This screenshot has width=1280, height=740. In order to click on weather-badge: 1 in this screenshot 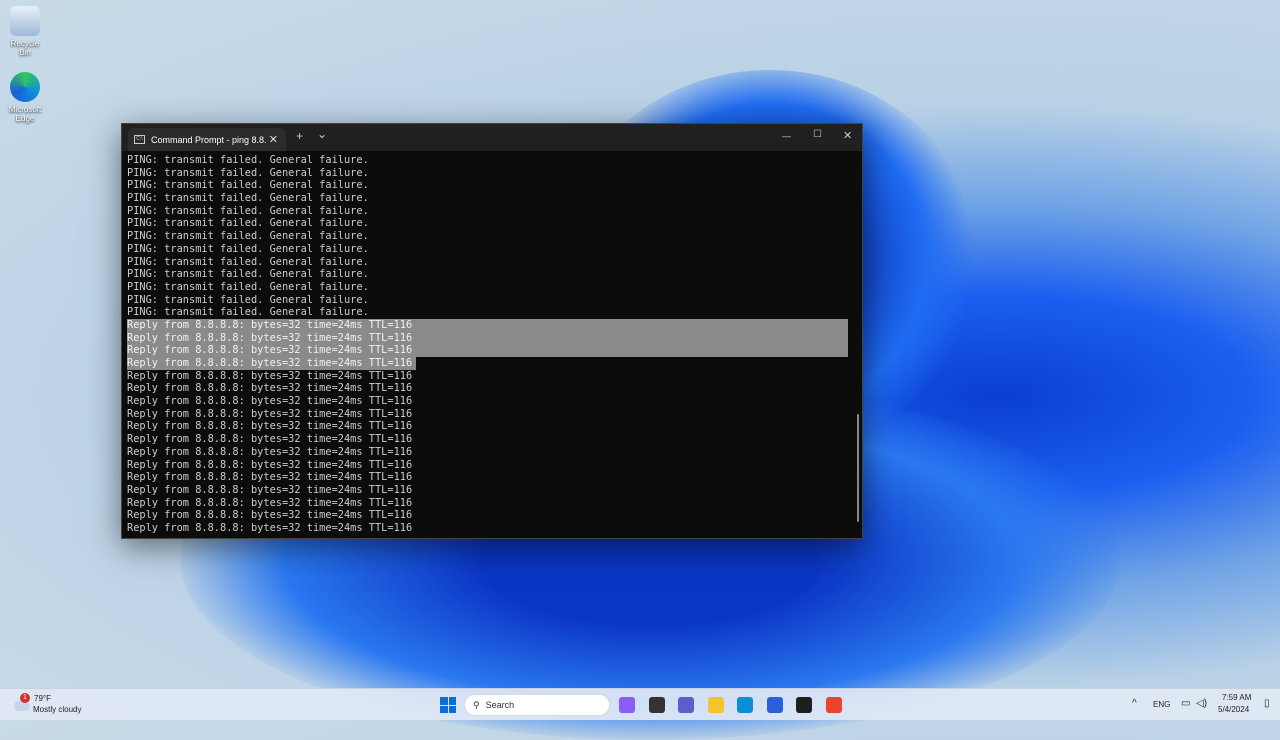, I will do `click(25, 698)`.